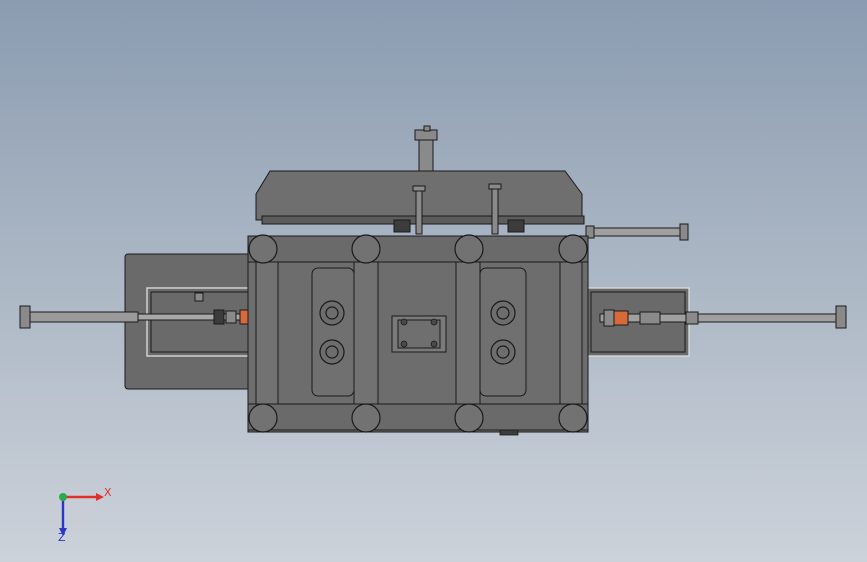 Image resolution: width=867 pixels, height=562 pixels. Describe the element at coordinates (62, 537) in the screenshot. I see `z-axis-label: Z` at that location.